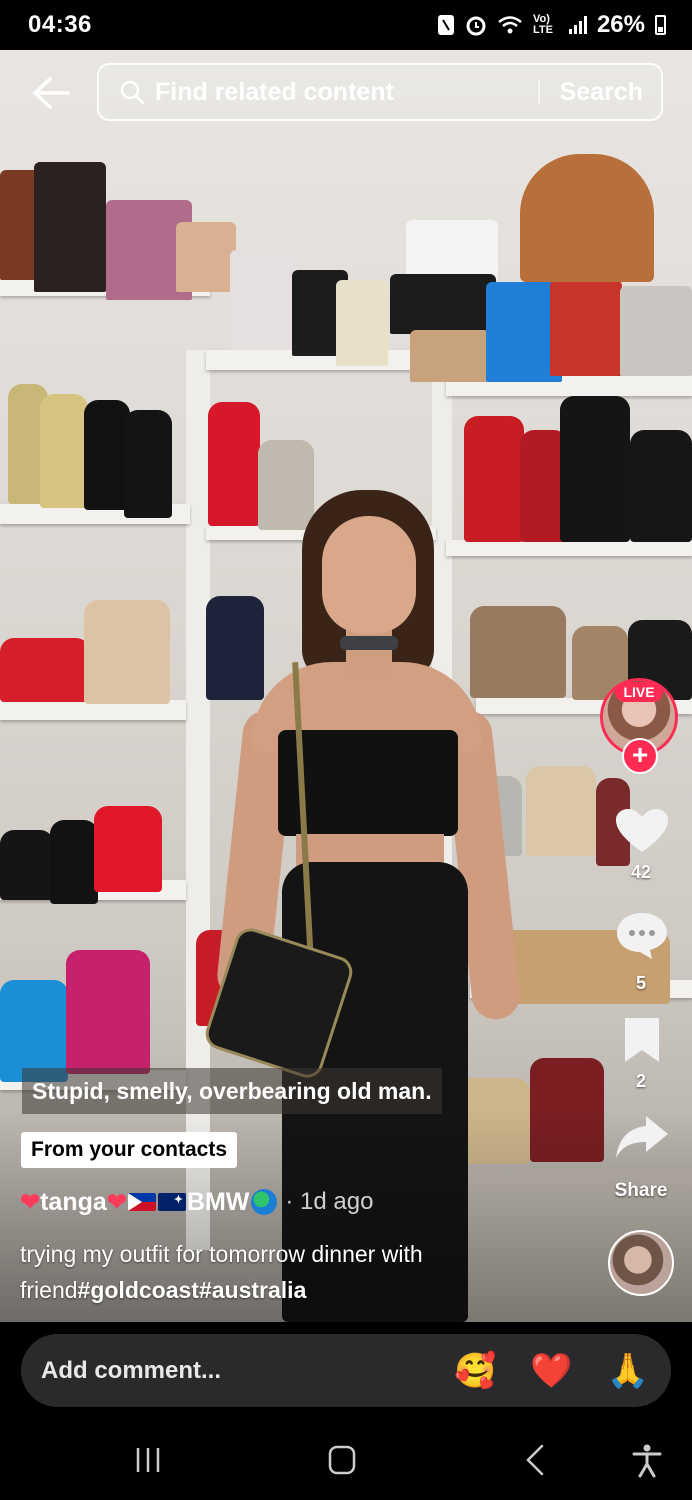 This screenshot has width=692, height=1500. I want to click on author-row: ❤ tanga ❤ BMW · 1d ago, so click(196, 1202).